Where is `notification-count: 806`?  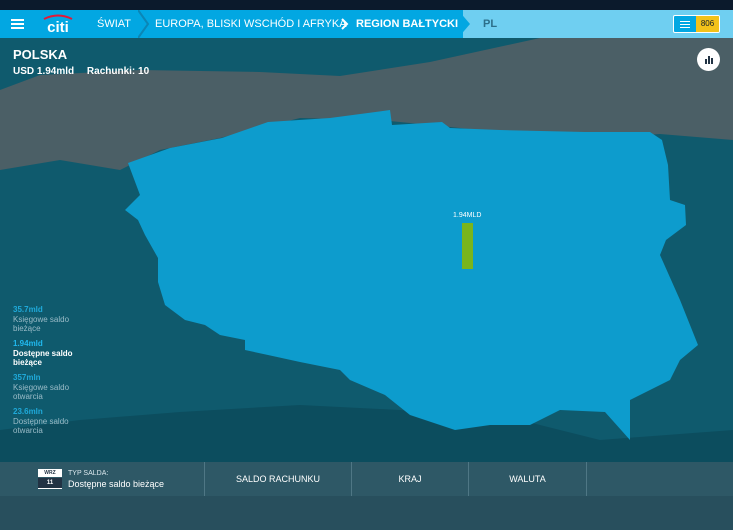 notification-count: 806 is located at coordinates (707, 24).